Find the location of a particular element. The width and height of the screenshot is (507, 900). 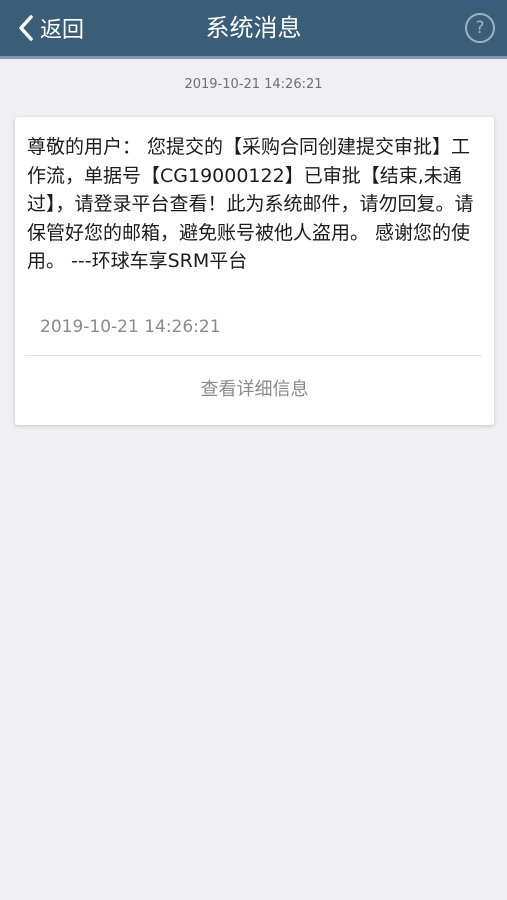

view-details-link: 查看详细信息 is located at coordinates (254, 388).